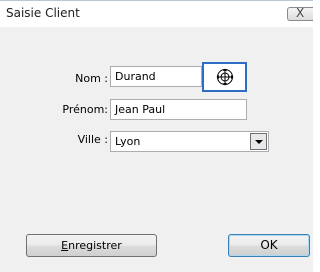 Image resolution: width=320 pixels, height=272 pixels. Describe the element at coordinates (92, 139) in the screenshot. I see `ville-label: Ville :` at that location.